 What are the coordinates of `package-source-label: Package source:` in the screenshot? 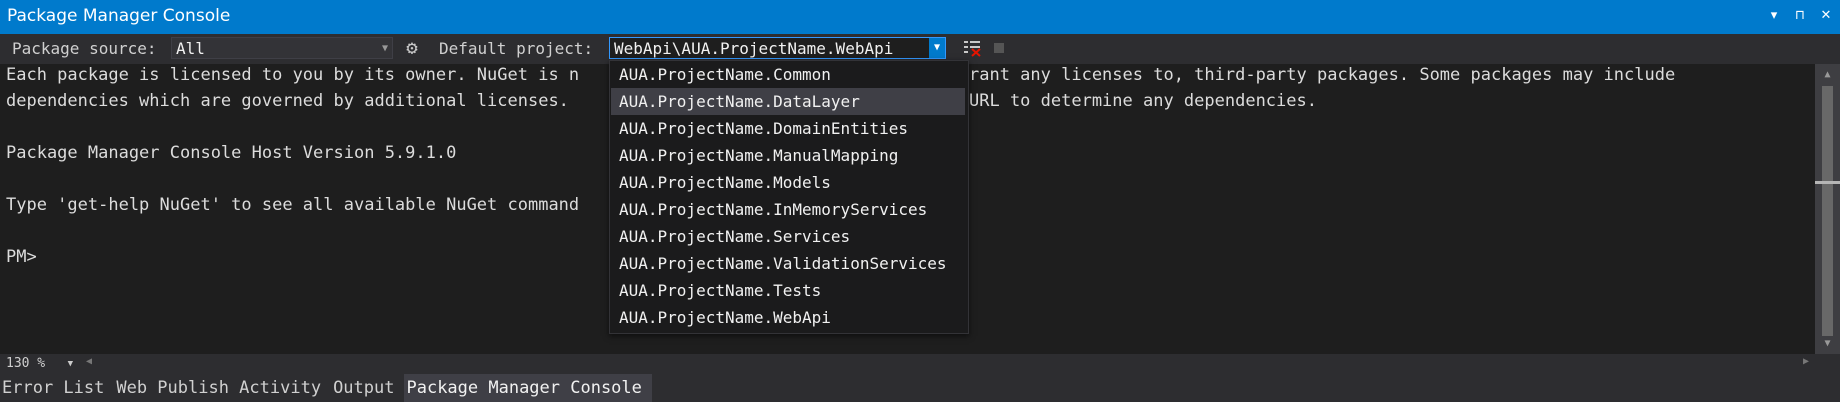 It's located at (84, 48).